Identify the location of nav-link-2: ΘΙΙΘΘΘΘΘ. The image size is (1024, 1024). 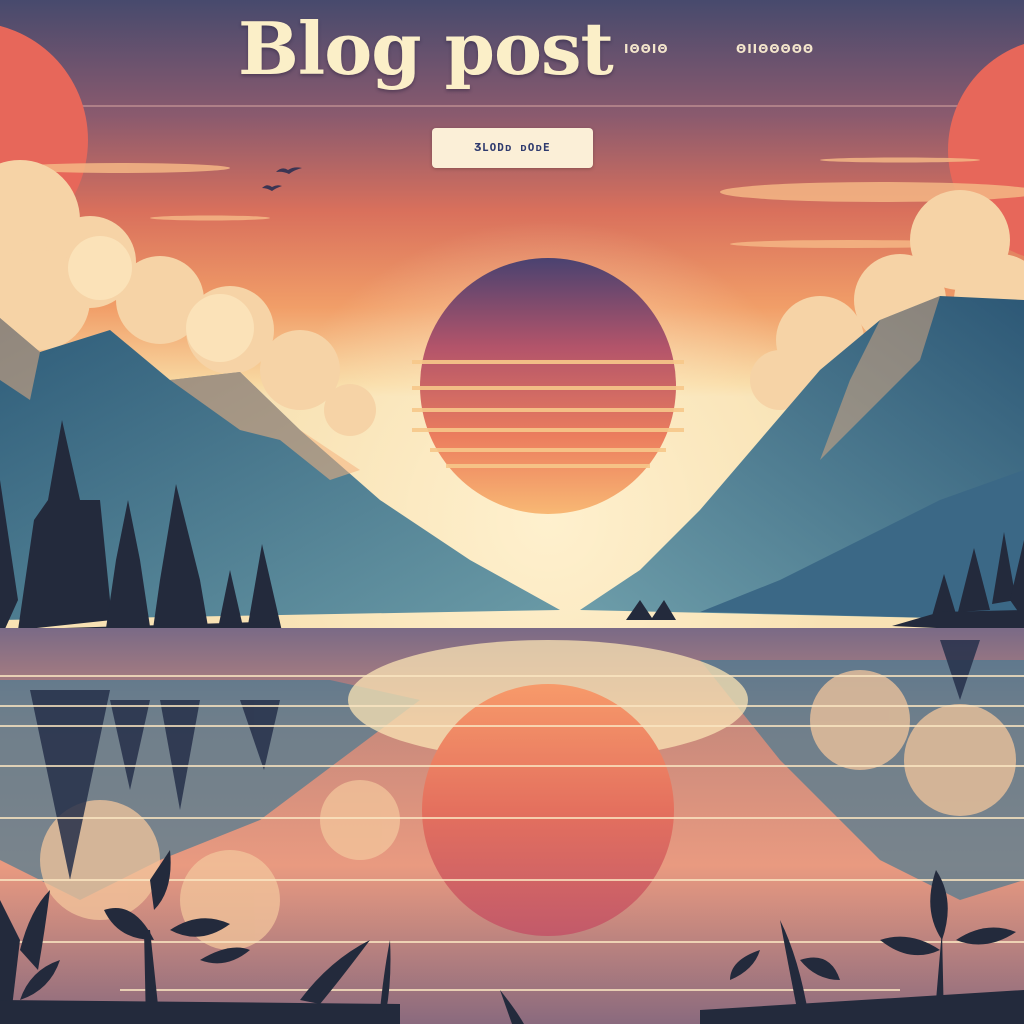
(775, 49).